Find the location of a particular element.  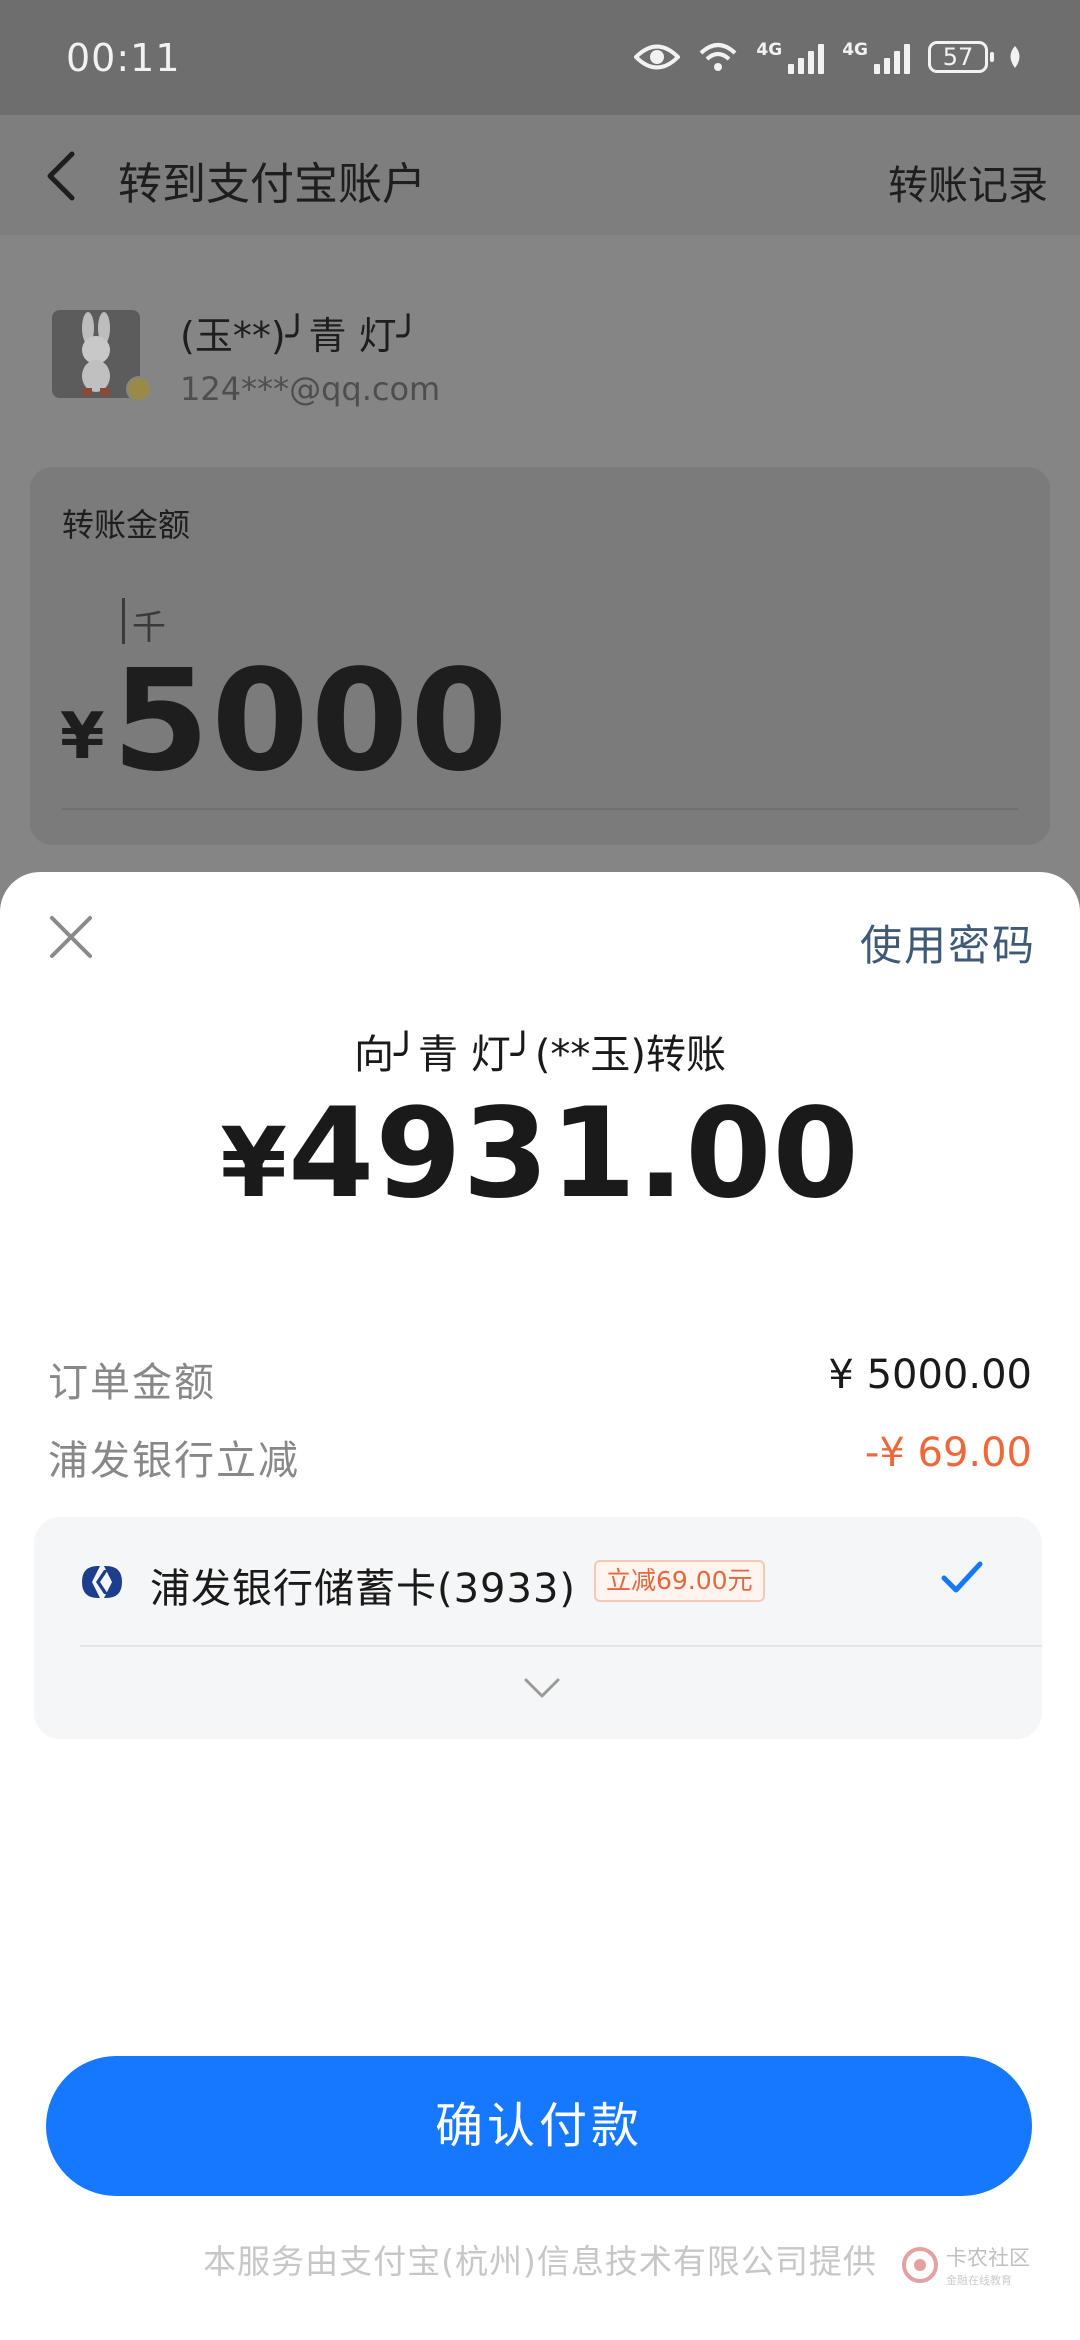

payment-method-card is located at coordinates (538, 1628).